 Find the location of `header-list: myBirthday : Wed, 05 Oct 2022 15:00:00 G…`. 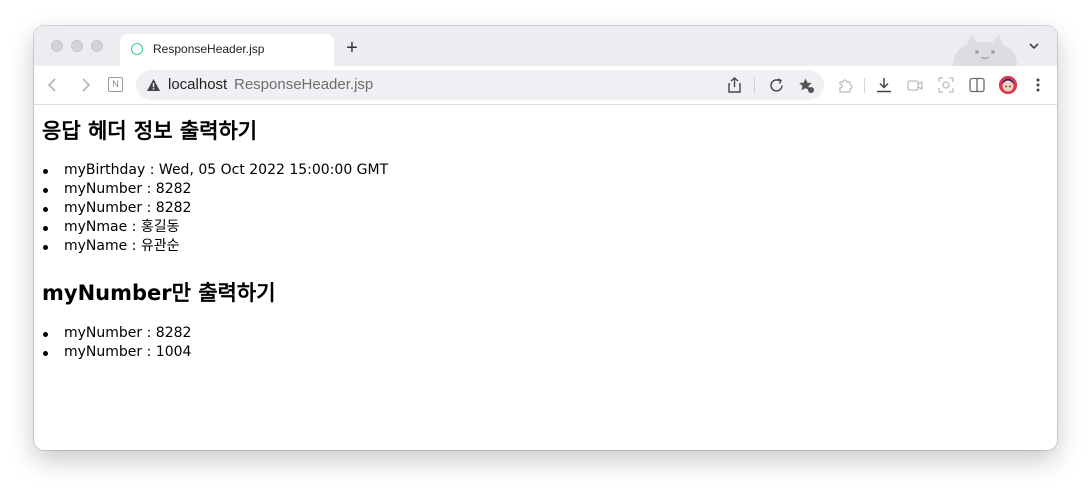

header-list: myBirthday : Wed, 05 Oct 2022 15:00:00 G… is located at coordinates (215, 208).